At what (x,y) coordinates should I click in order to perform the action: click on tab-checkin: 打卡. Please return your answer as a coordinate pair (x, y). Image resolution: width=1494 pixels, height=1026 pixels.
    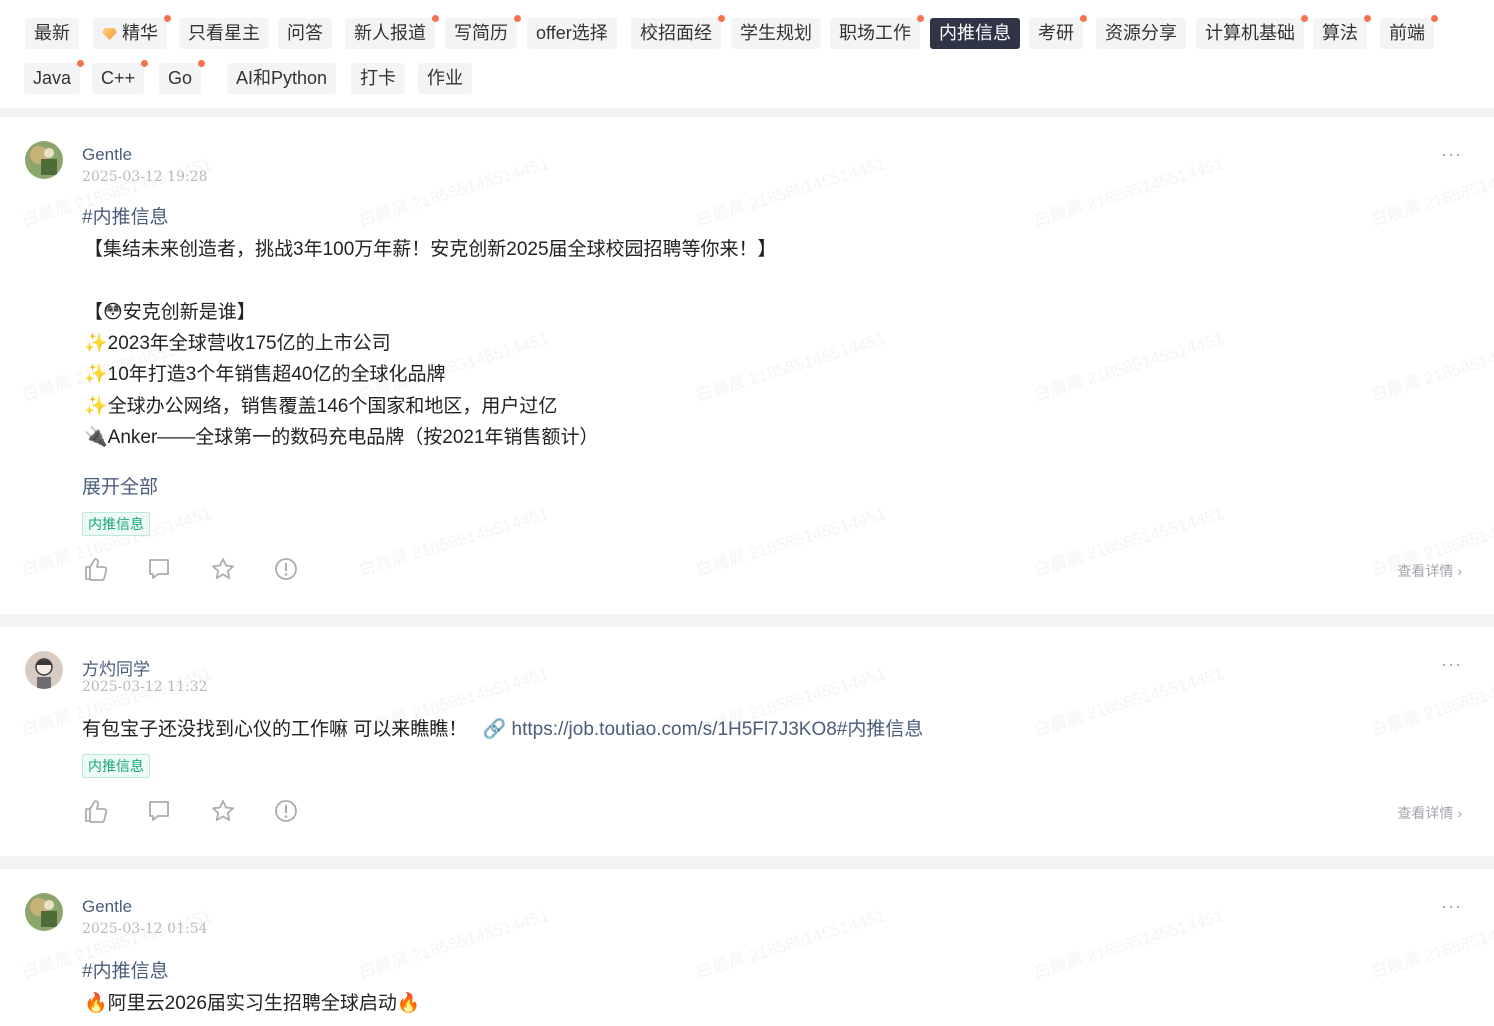
    Looking at the image, I should click on (378, 78).